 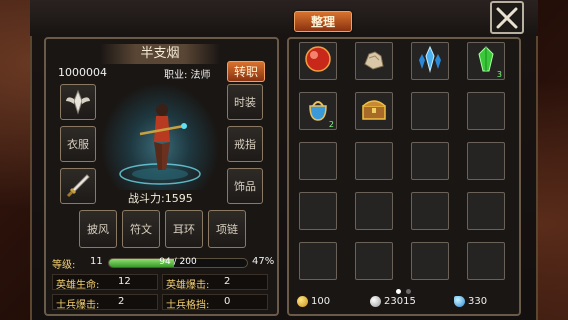 I want to click on diamond-amount: 330, so click(x=478, y=301).